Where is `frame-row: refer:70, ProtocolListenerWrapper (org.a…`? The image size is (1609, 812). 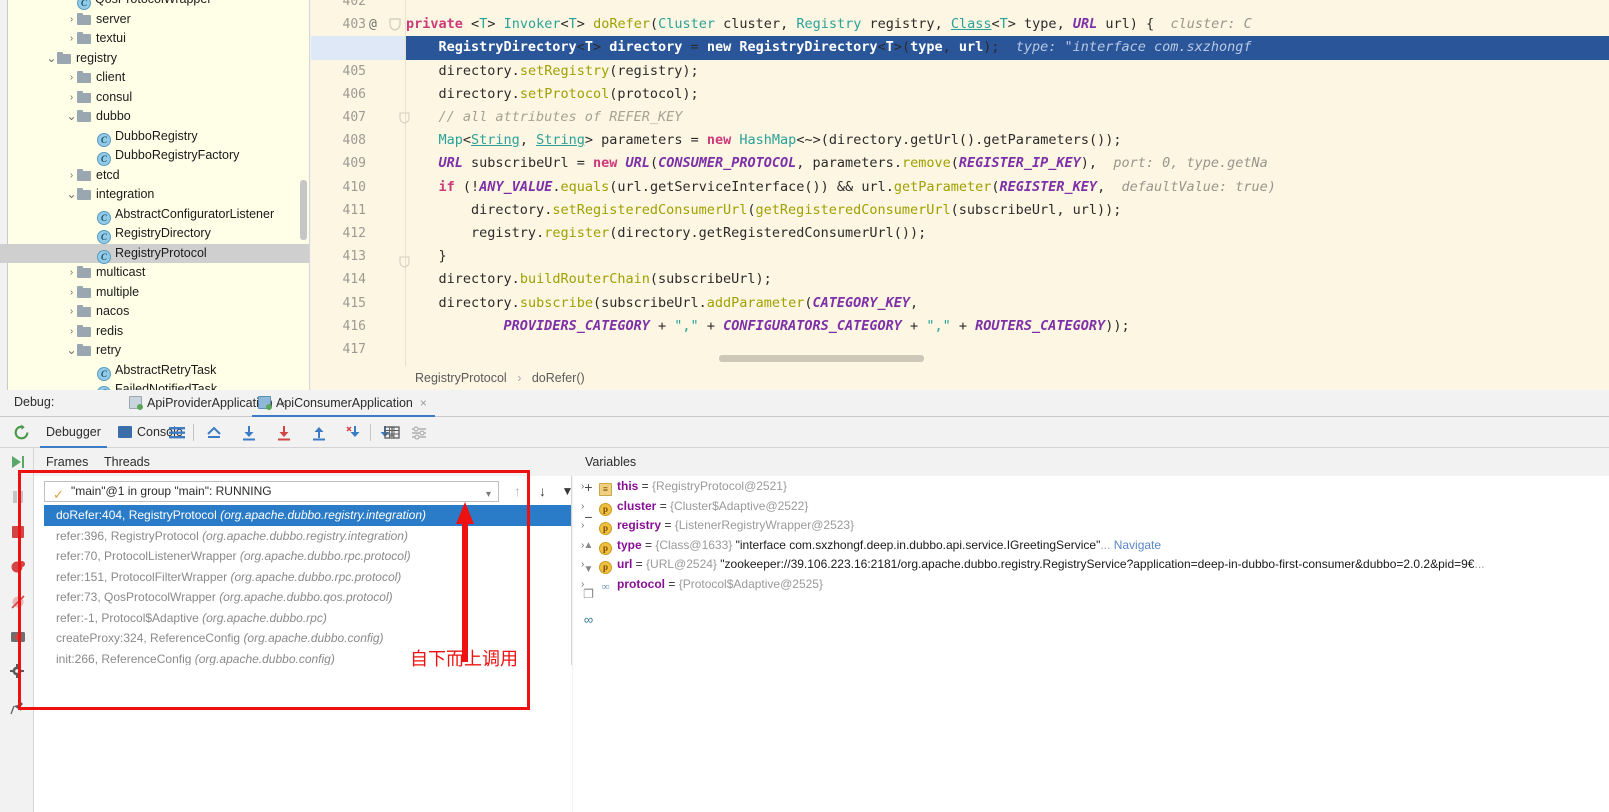 frame-row: refer:70, ProtocolListenerWrapper (org.a… is located at coordinates (307, 556).